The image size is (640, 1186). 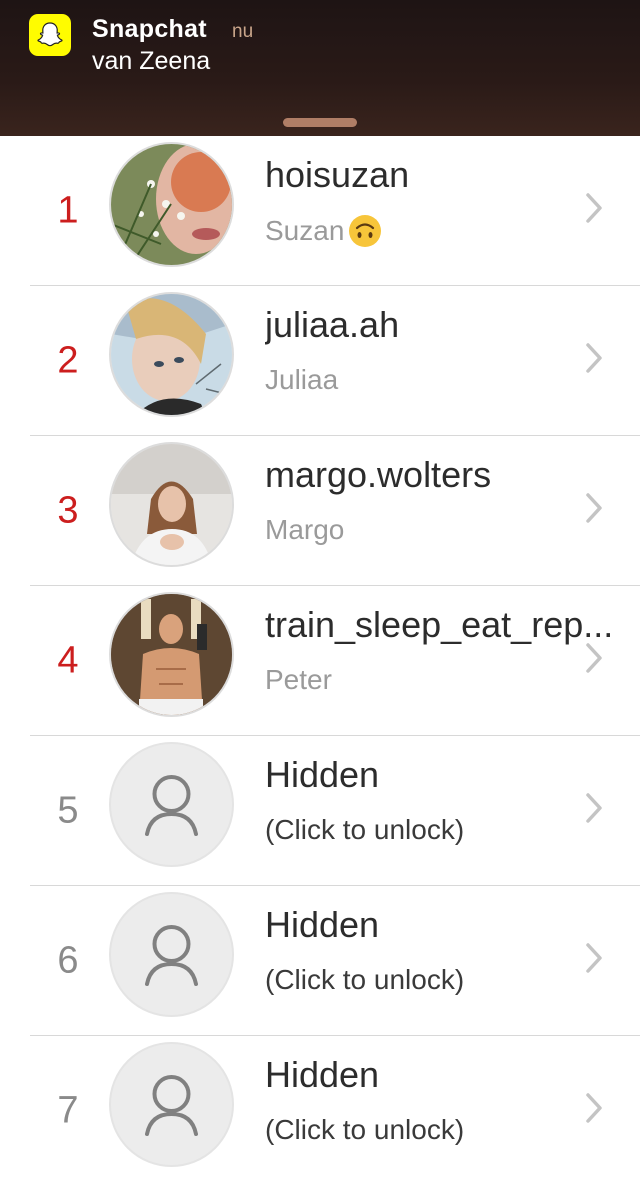 I want to click on display-name-line: Peter, so click(x=298, y=680).